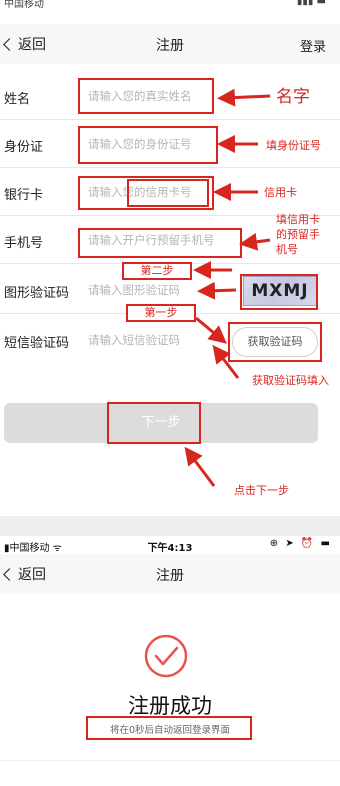 The height and width of the screenshot is (786, 340). What do you see at coordinates (170, 545) in the screenshot?
I see `status-bar-bottom: ▮中国移动 ᯤ 下午4:13 ⊕ ➤ ⏰ ▬` at bounding box center [170, 545].